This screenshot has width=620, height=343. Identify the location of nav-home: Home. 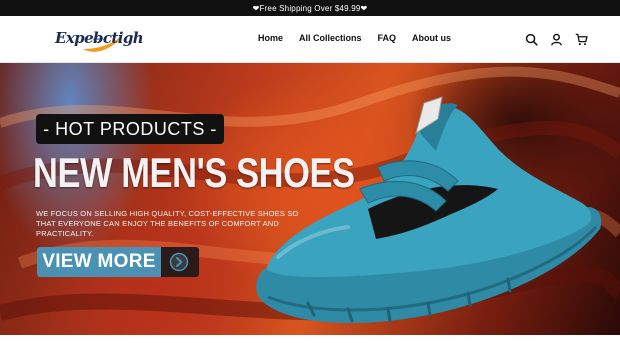
(270, 38).